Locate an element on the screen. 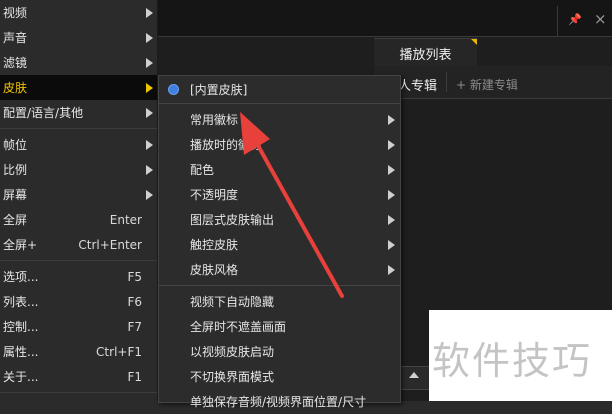 Image resolution: width=612 pixels, height=414 pixels. subtab-divider is located at coordinates (446, 82).